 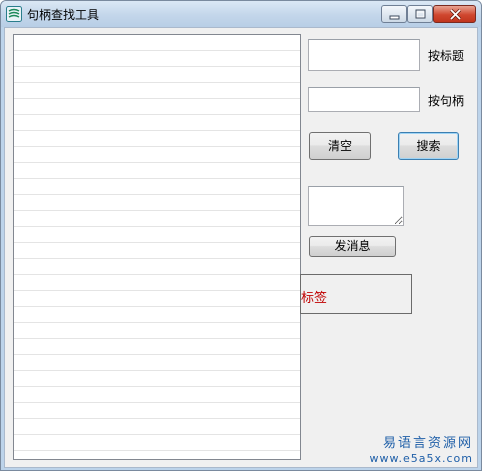 I want to click on app-icon, so click(x=14, y=14).